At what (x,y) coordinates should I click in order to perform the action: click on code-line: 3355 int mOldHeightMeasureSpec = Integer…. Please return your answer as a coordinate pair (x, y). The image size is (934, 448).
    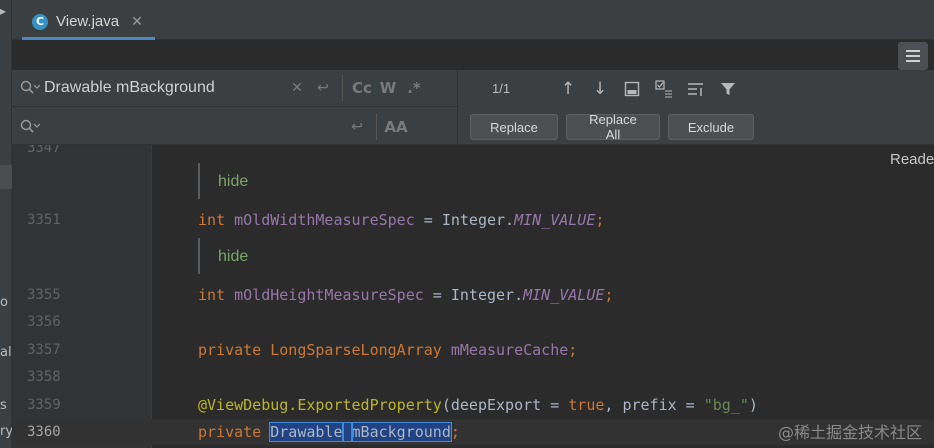
    Looking at the image, I should click on (473, 295).